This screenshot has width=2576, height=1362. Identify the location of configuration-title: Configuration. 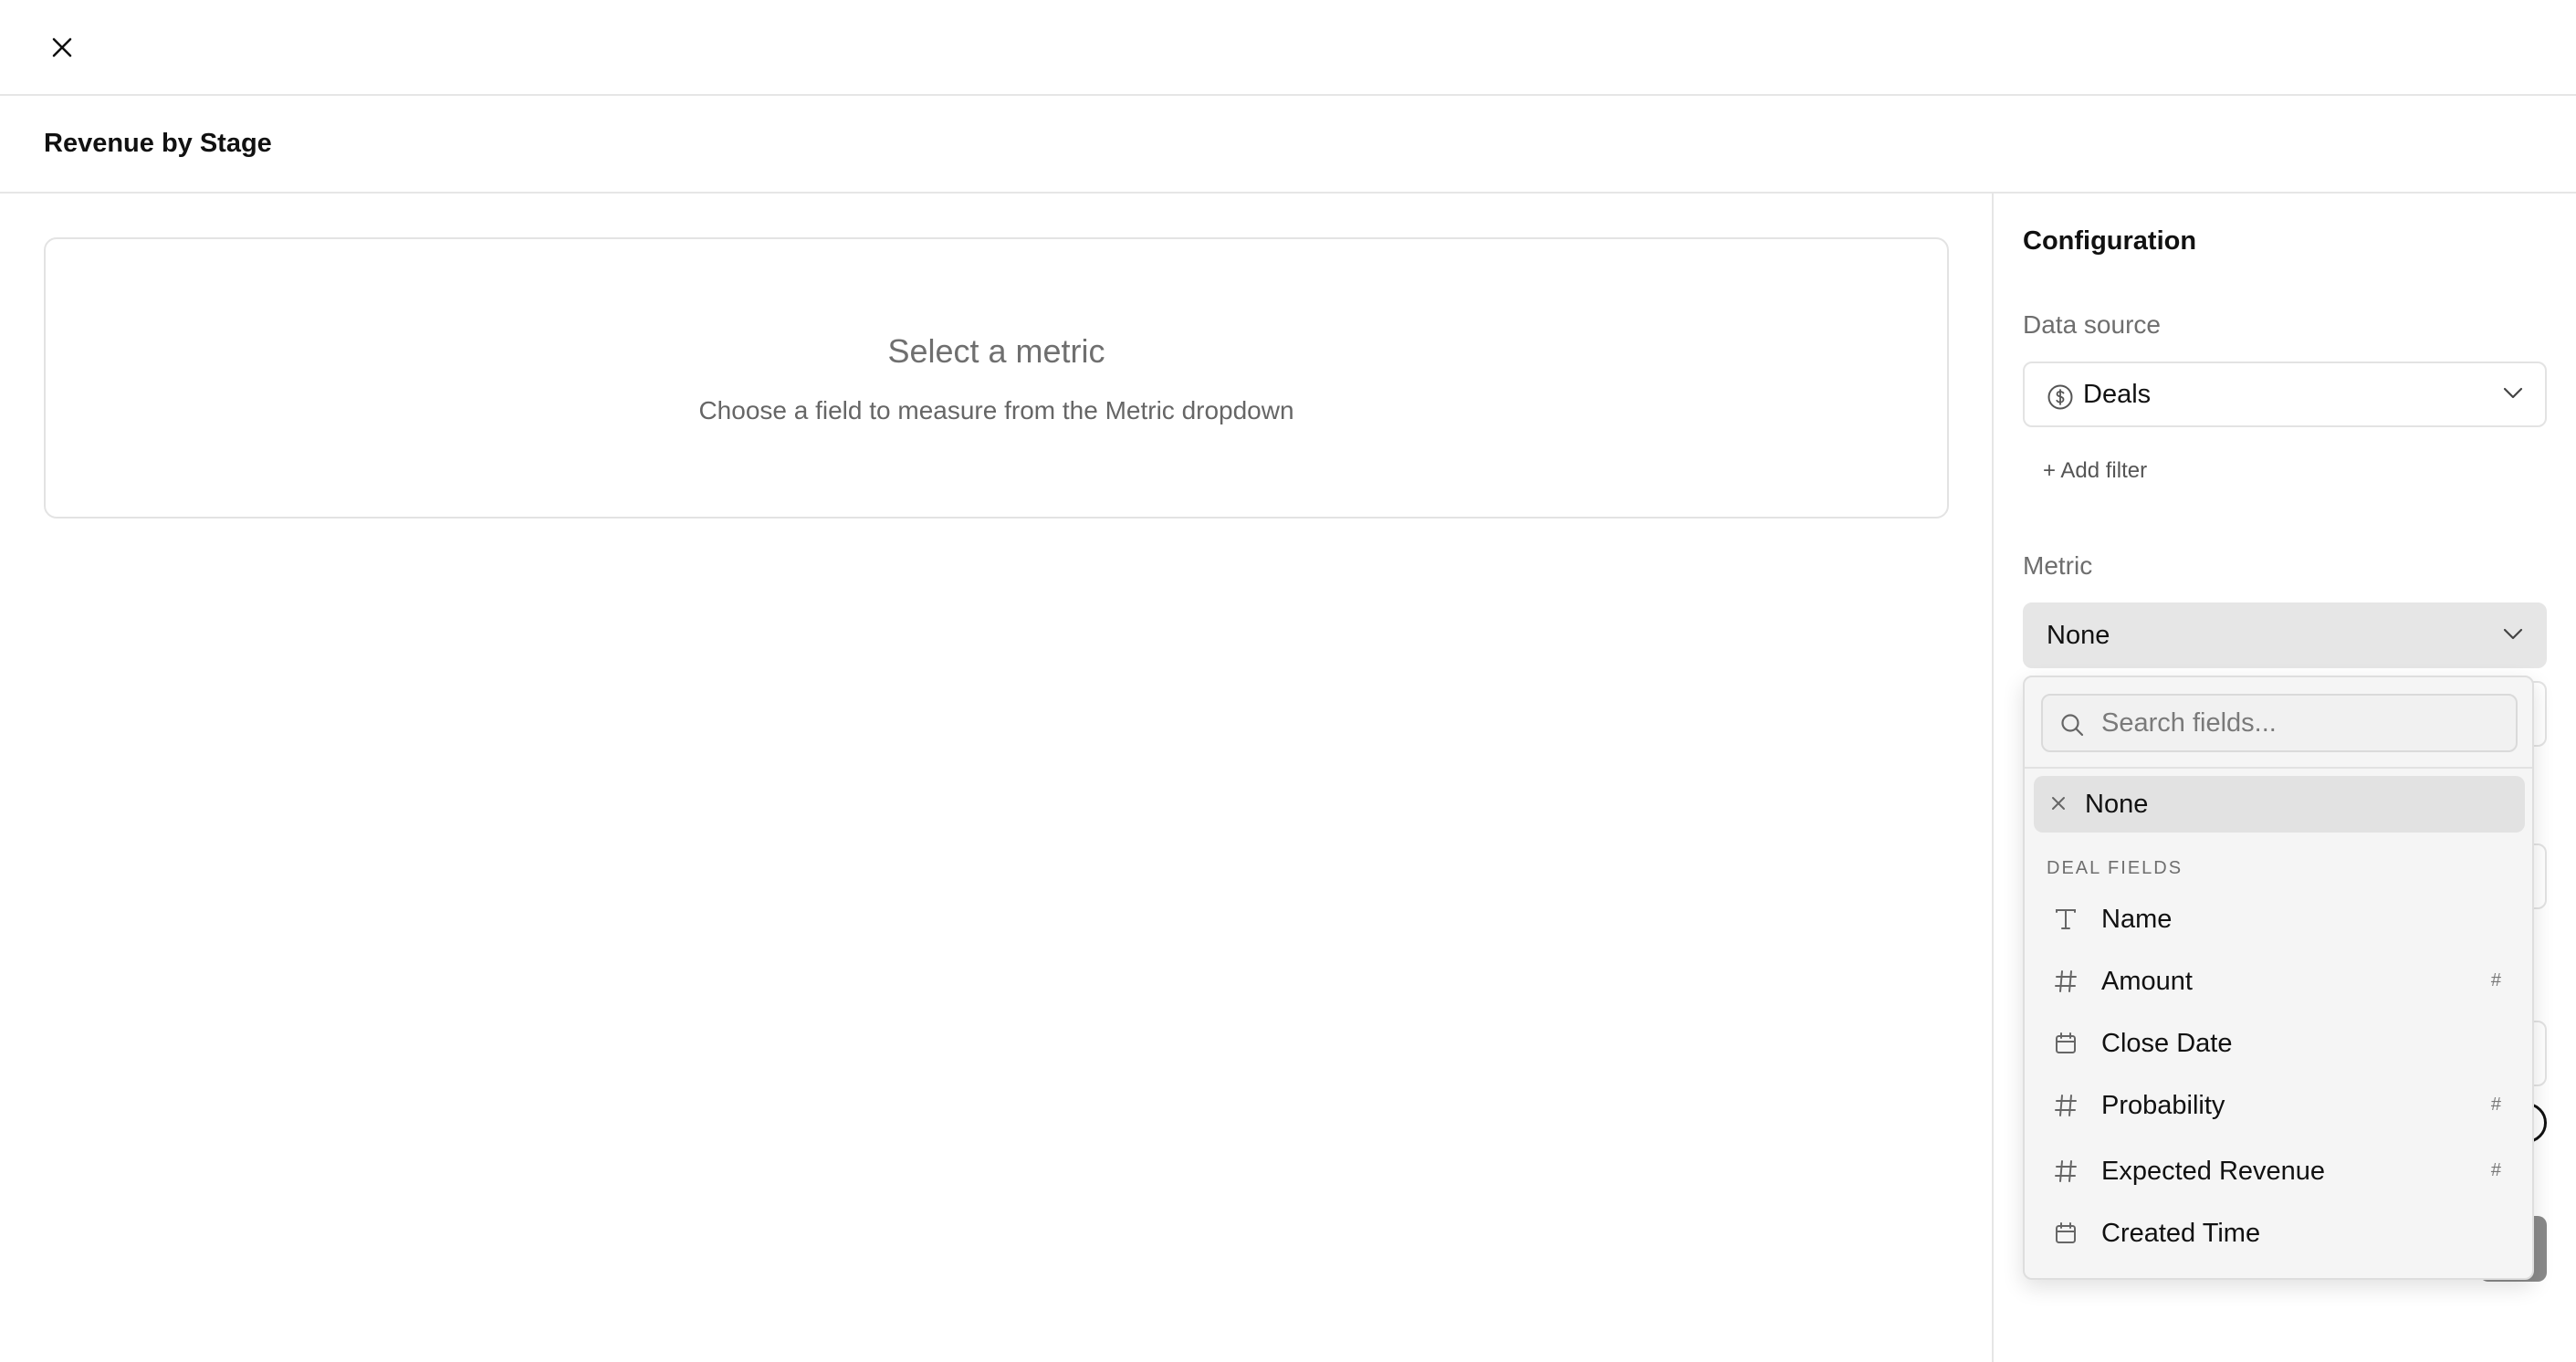
(2110, 241).